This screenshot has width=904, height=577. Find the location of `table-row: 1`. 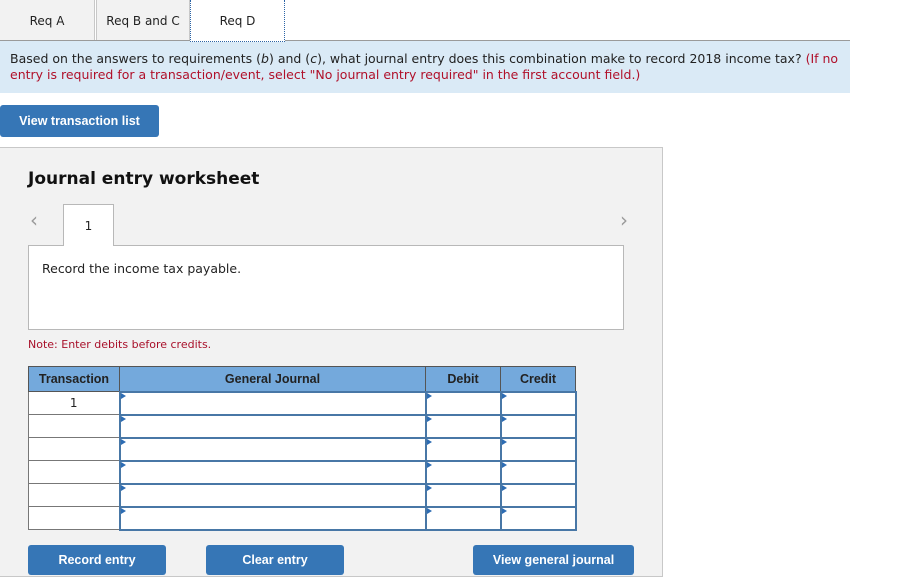

table-row: 1 is located at coordinates (302, 403).